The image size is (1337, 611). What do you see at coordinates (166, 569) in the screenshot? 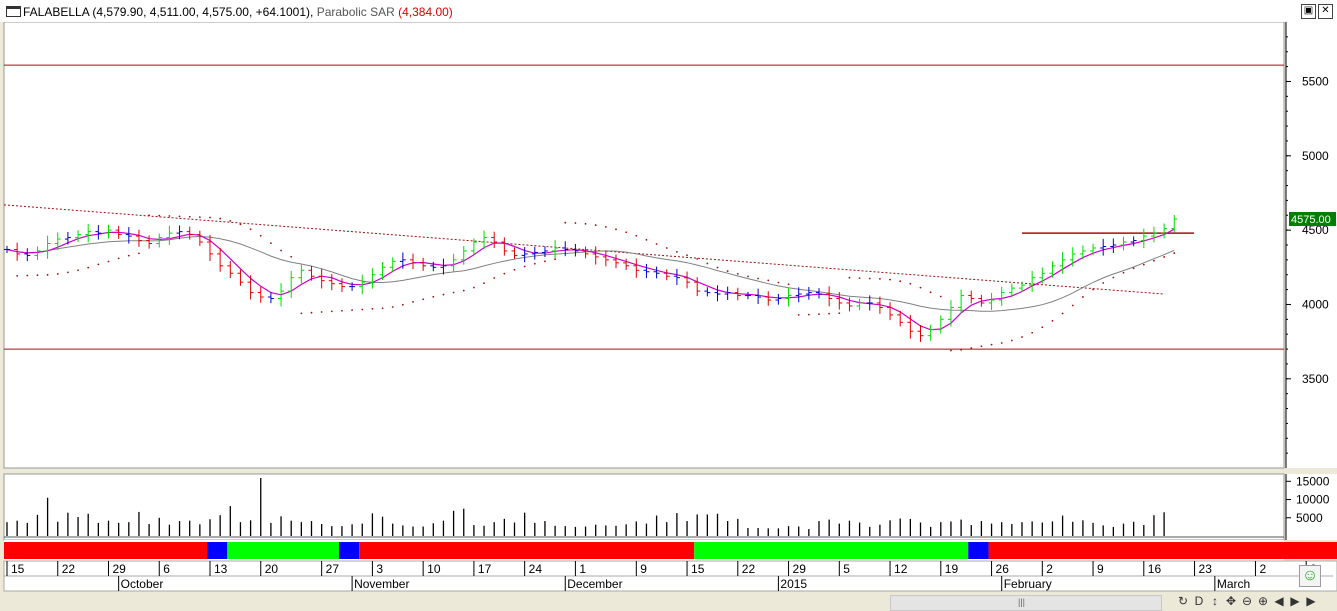
I see `day-tick-label: 6` at bounding box center [166, 569].